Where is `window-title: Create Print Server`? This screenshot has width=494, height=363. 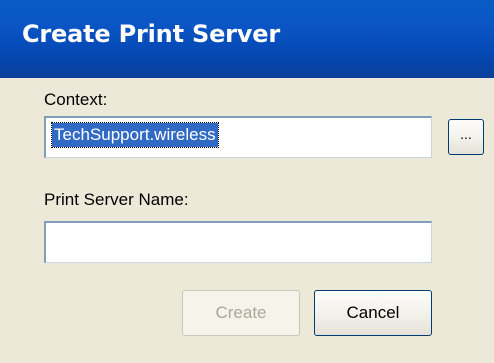 window-title: Create Print Server is located at coordinates (151, 34).